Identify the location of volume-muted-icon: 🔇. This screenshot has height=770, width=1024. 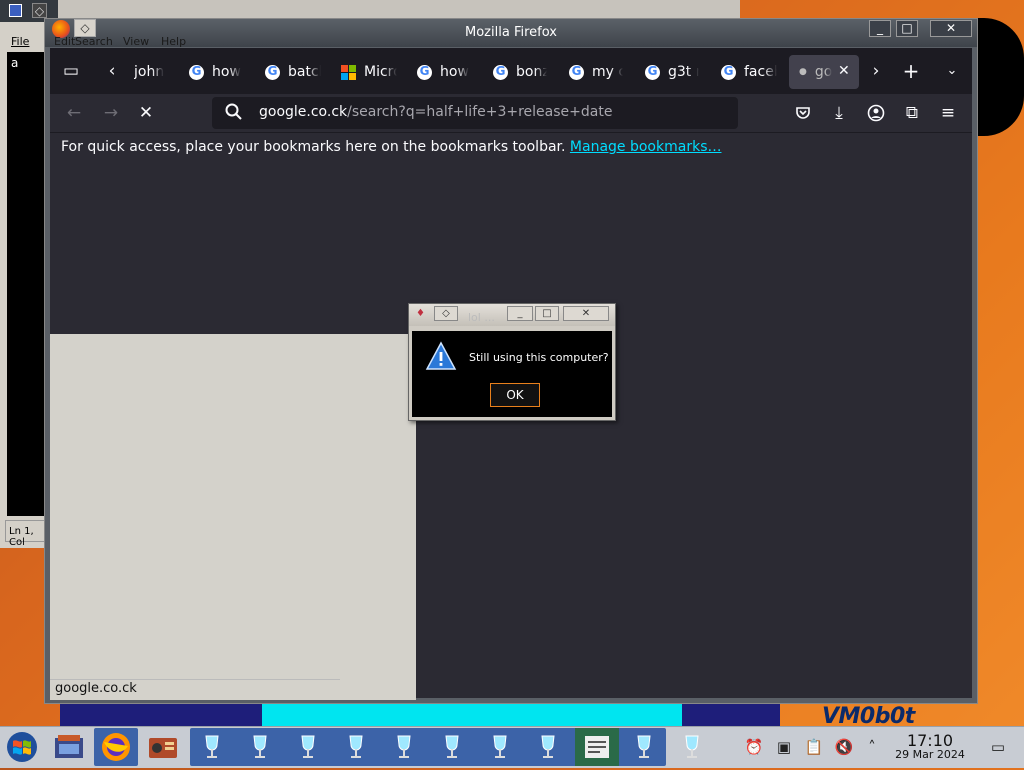
(844, 747).